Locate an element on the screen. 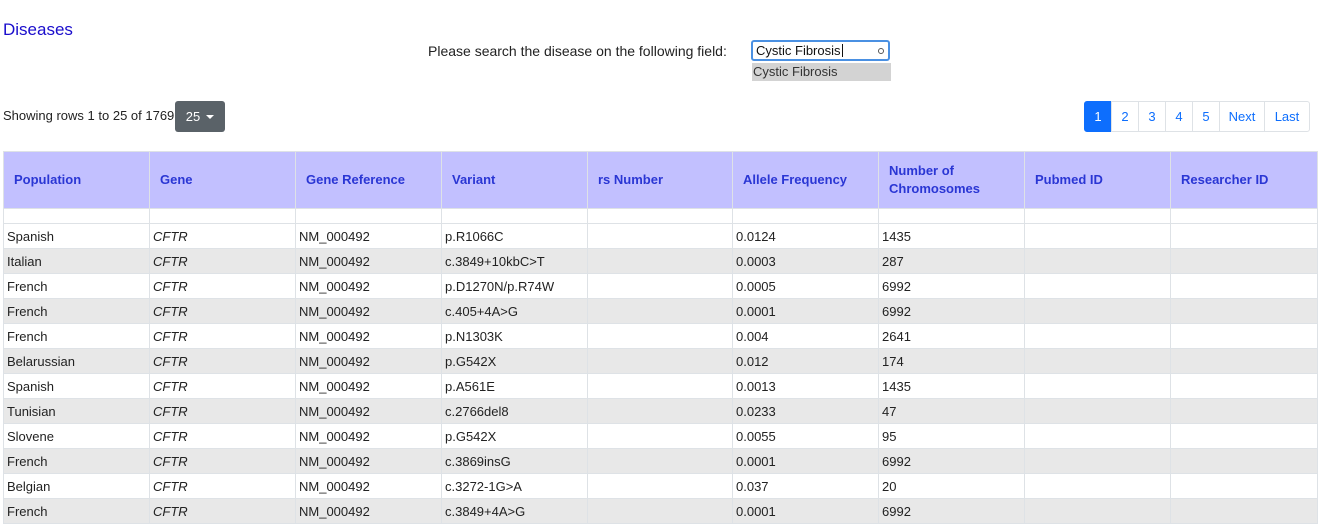 The width and height of the screenshot is (1333, 532). column-header-number-of-chromosomes: Number of Chromosomes is located at coordinates (951, 180).